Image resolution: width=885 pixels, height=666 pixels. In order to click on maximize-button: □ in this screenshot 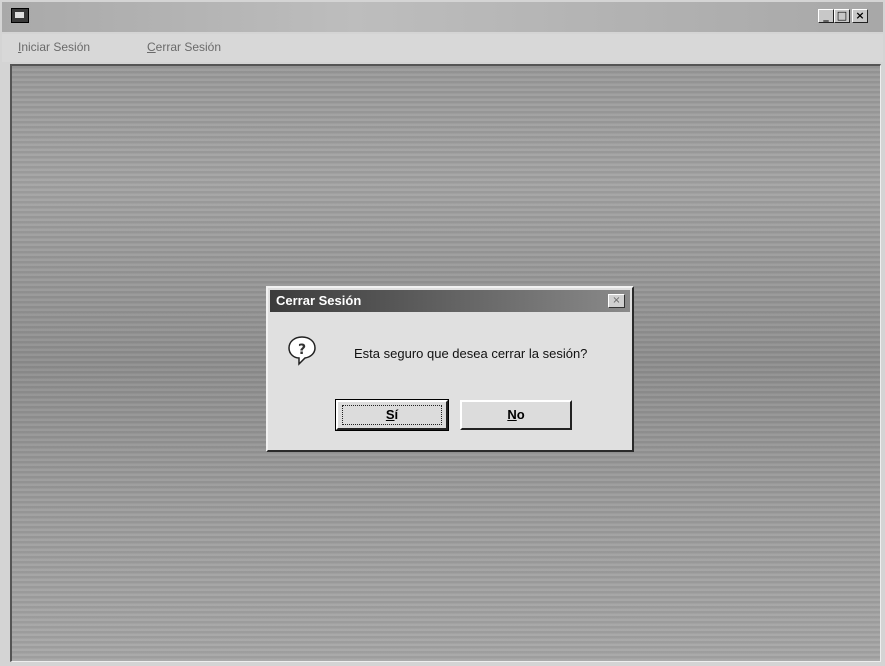, I will do `click(842, 16)`.